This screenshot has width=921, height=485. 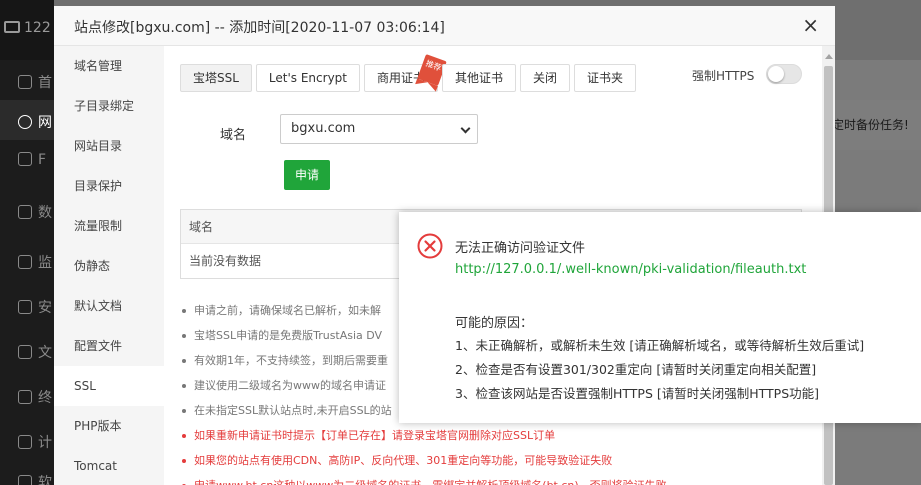 I want to click on domain-select-value: bgxu.com, so click(x=323, y=128).